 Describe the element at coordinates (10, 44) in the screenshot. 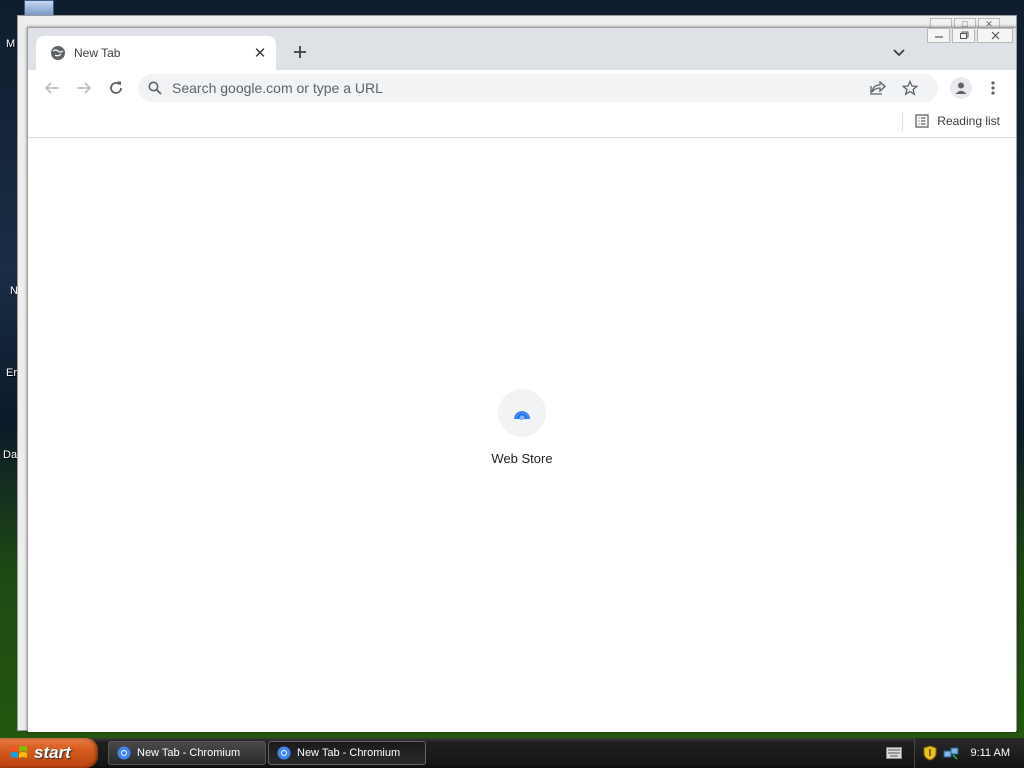

I see `desktop-icon-label: M` at that location.